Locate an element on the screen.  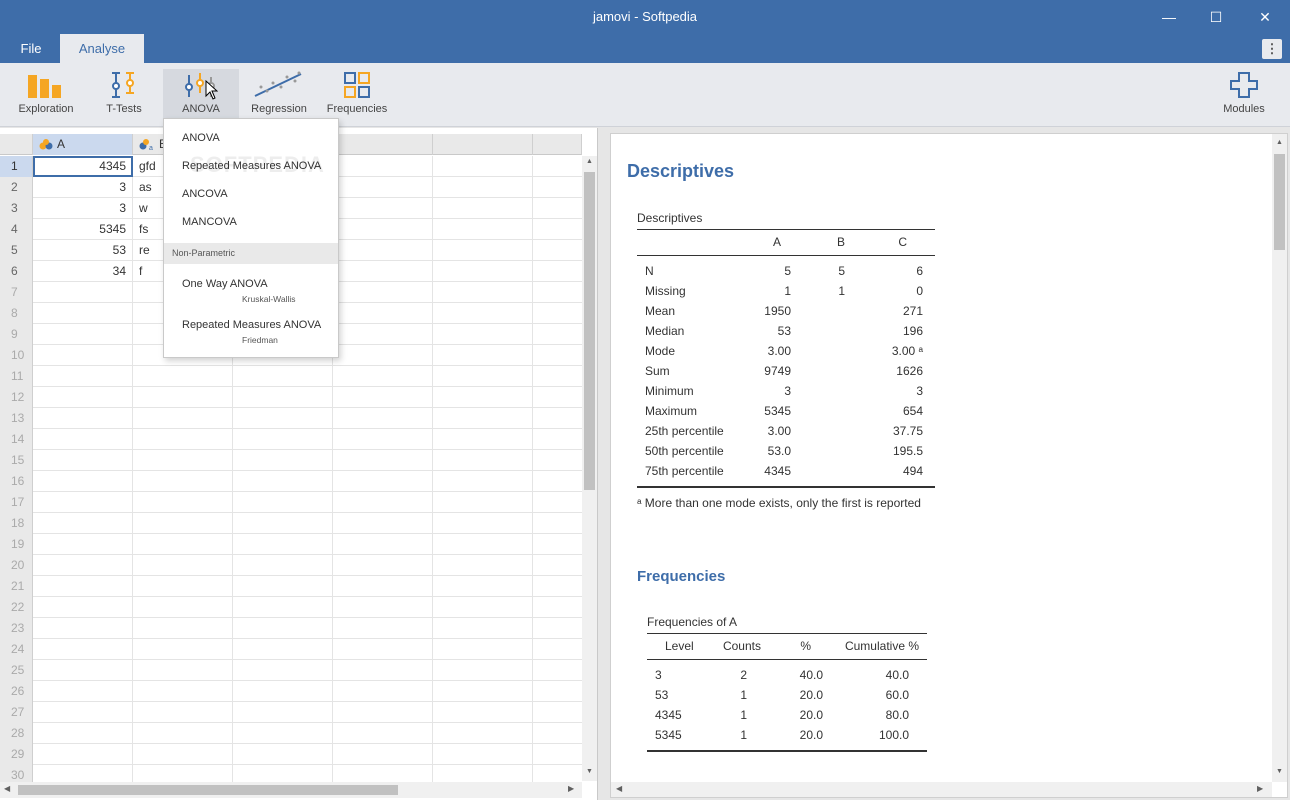
row-number: 6 is located at coordinates (16, 271).